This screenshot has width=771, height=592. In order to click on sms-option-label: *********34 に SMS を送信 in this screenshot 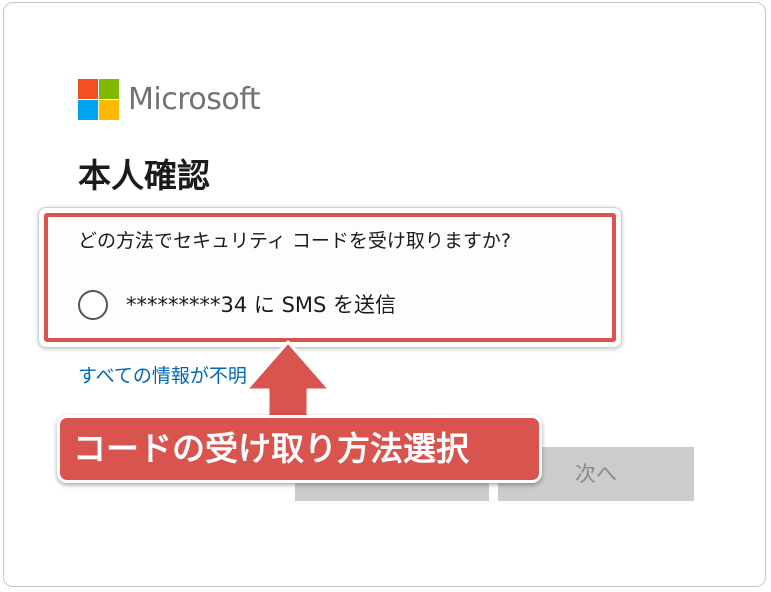, I will do `click(261, 305)`.